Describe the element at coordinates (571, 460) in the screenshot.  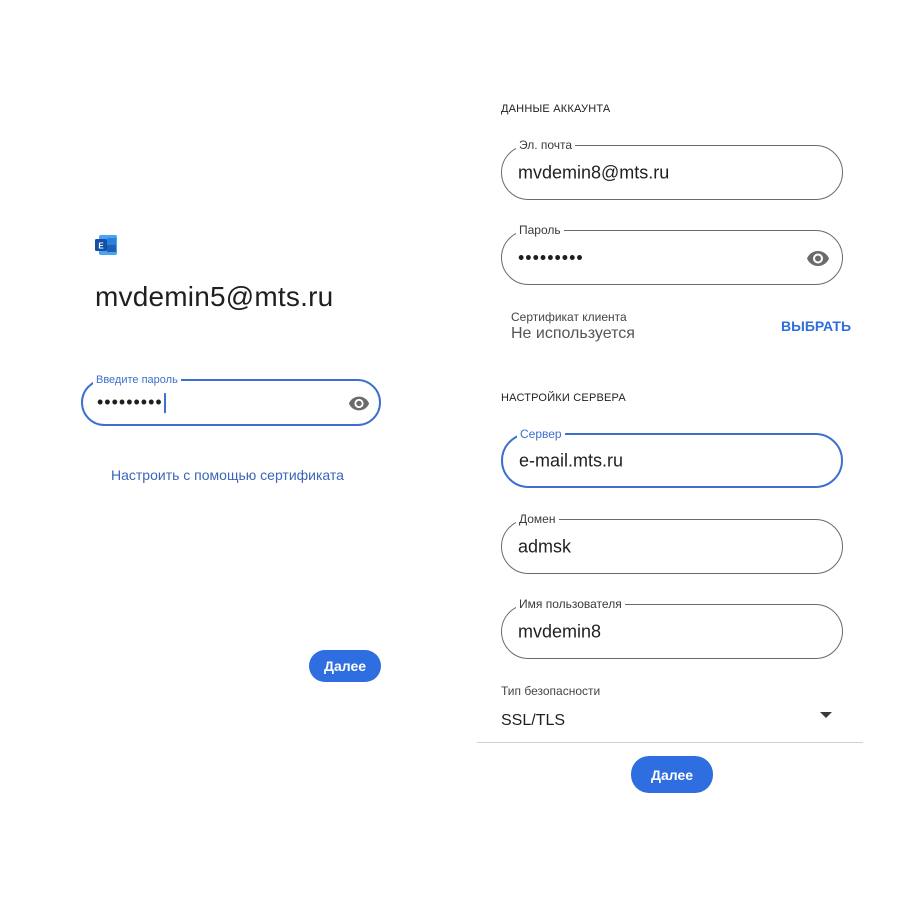
I see `server-field-value: e-mail.mts.ru` at that location.